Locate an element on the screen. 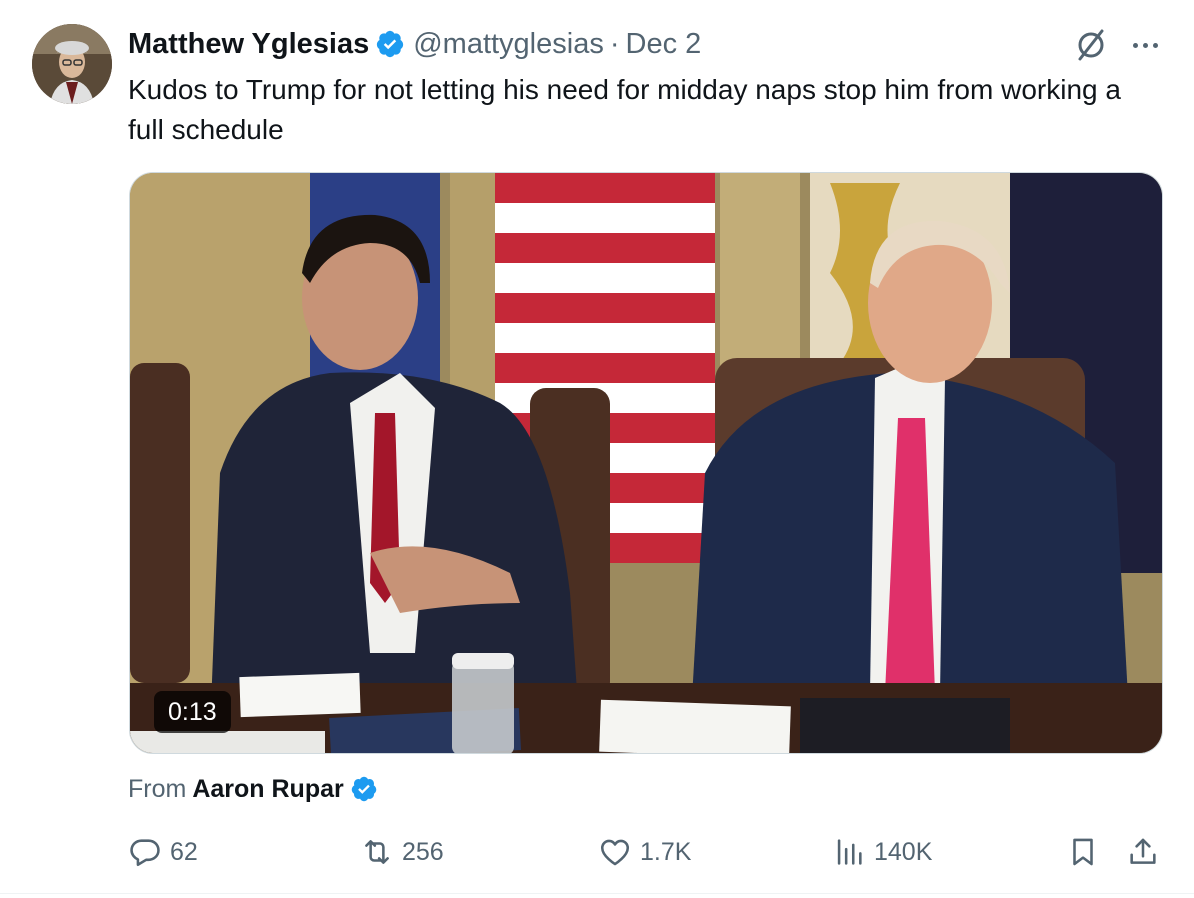 The width and height of the screenshot is (1194, 898). like-button: 1.7K is located at coordinates (644, 852).